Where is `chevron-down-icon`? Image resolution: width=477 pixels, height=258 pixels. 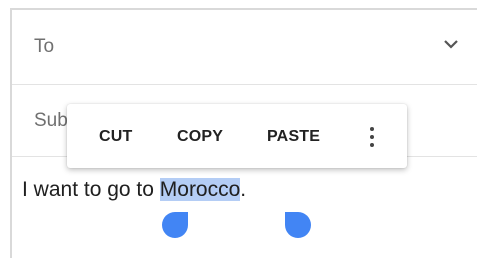
chevron-down-icon is located at coordinates (451, 44).